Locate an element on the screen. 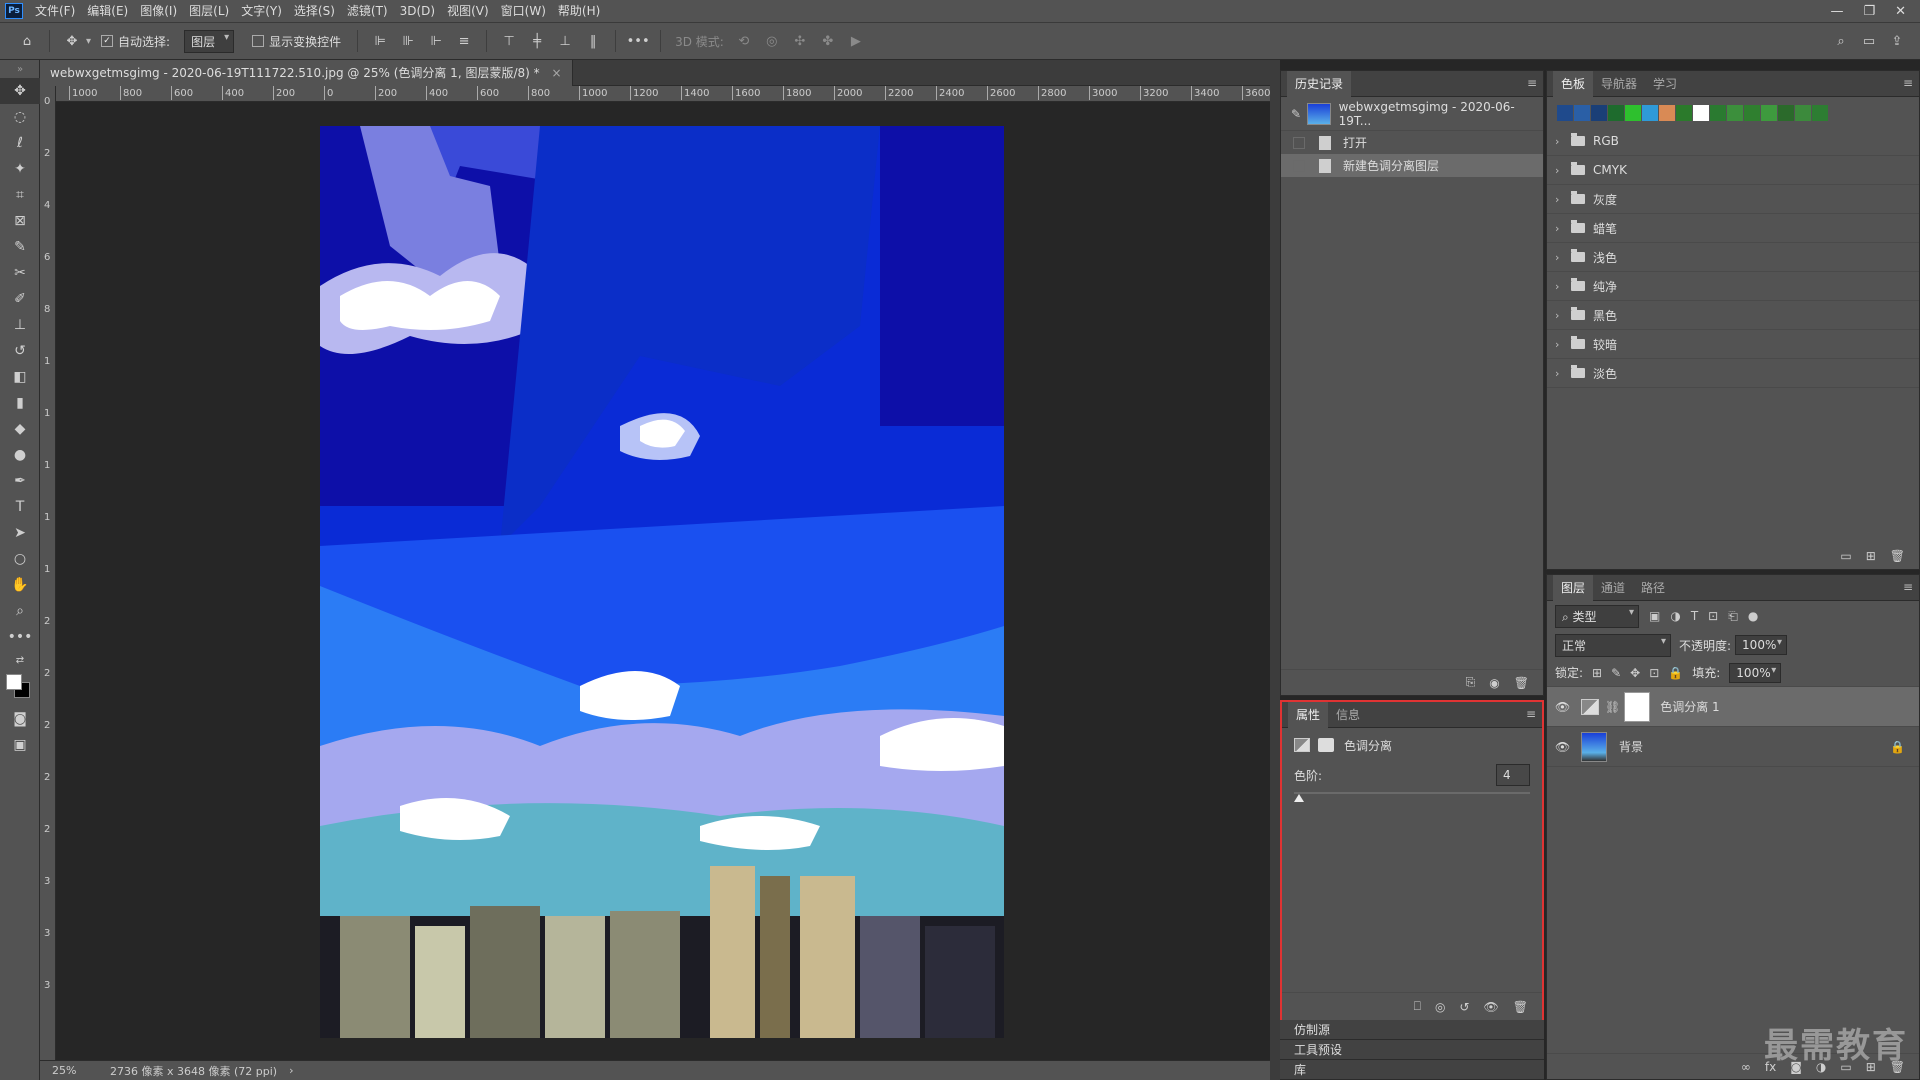 The height and width of the screenshot is (1080, 1920). panel-libraries: 库 is located at coordinates (1412, 1070).